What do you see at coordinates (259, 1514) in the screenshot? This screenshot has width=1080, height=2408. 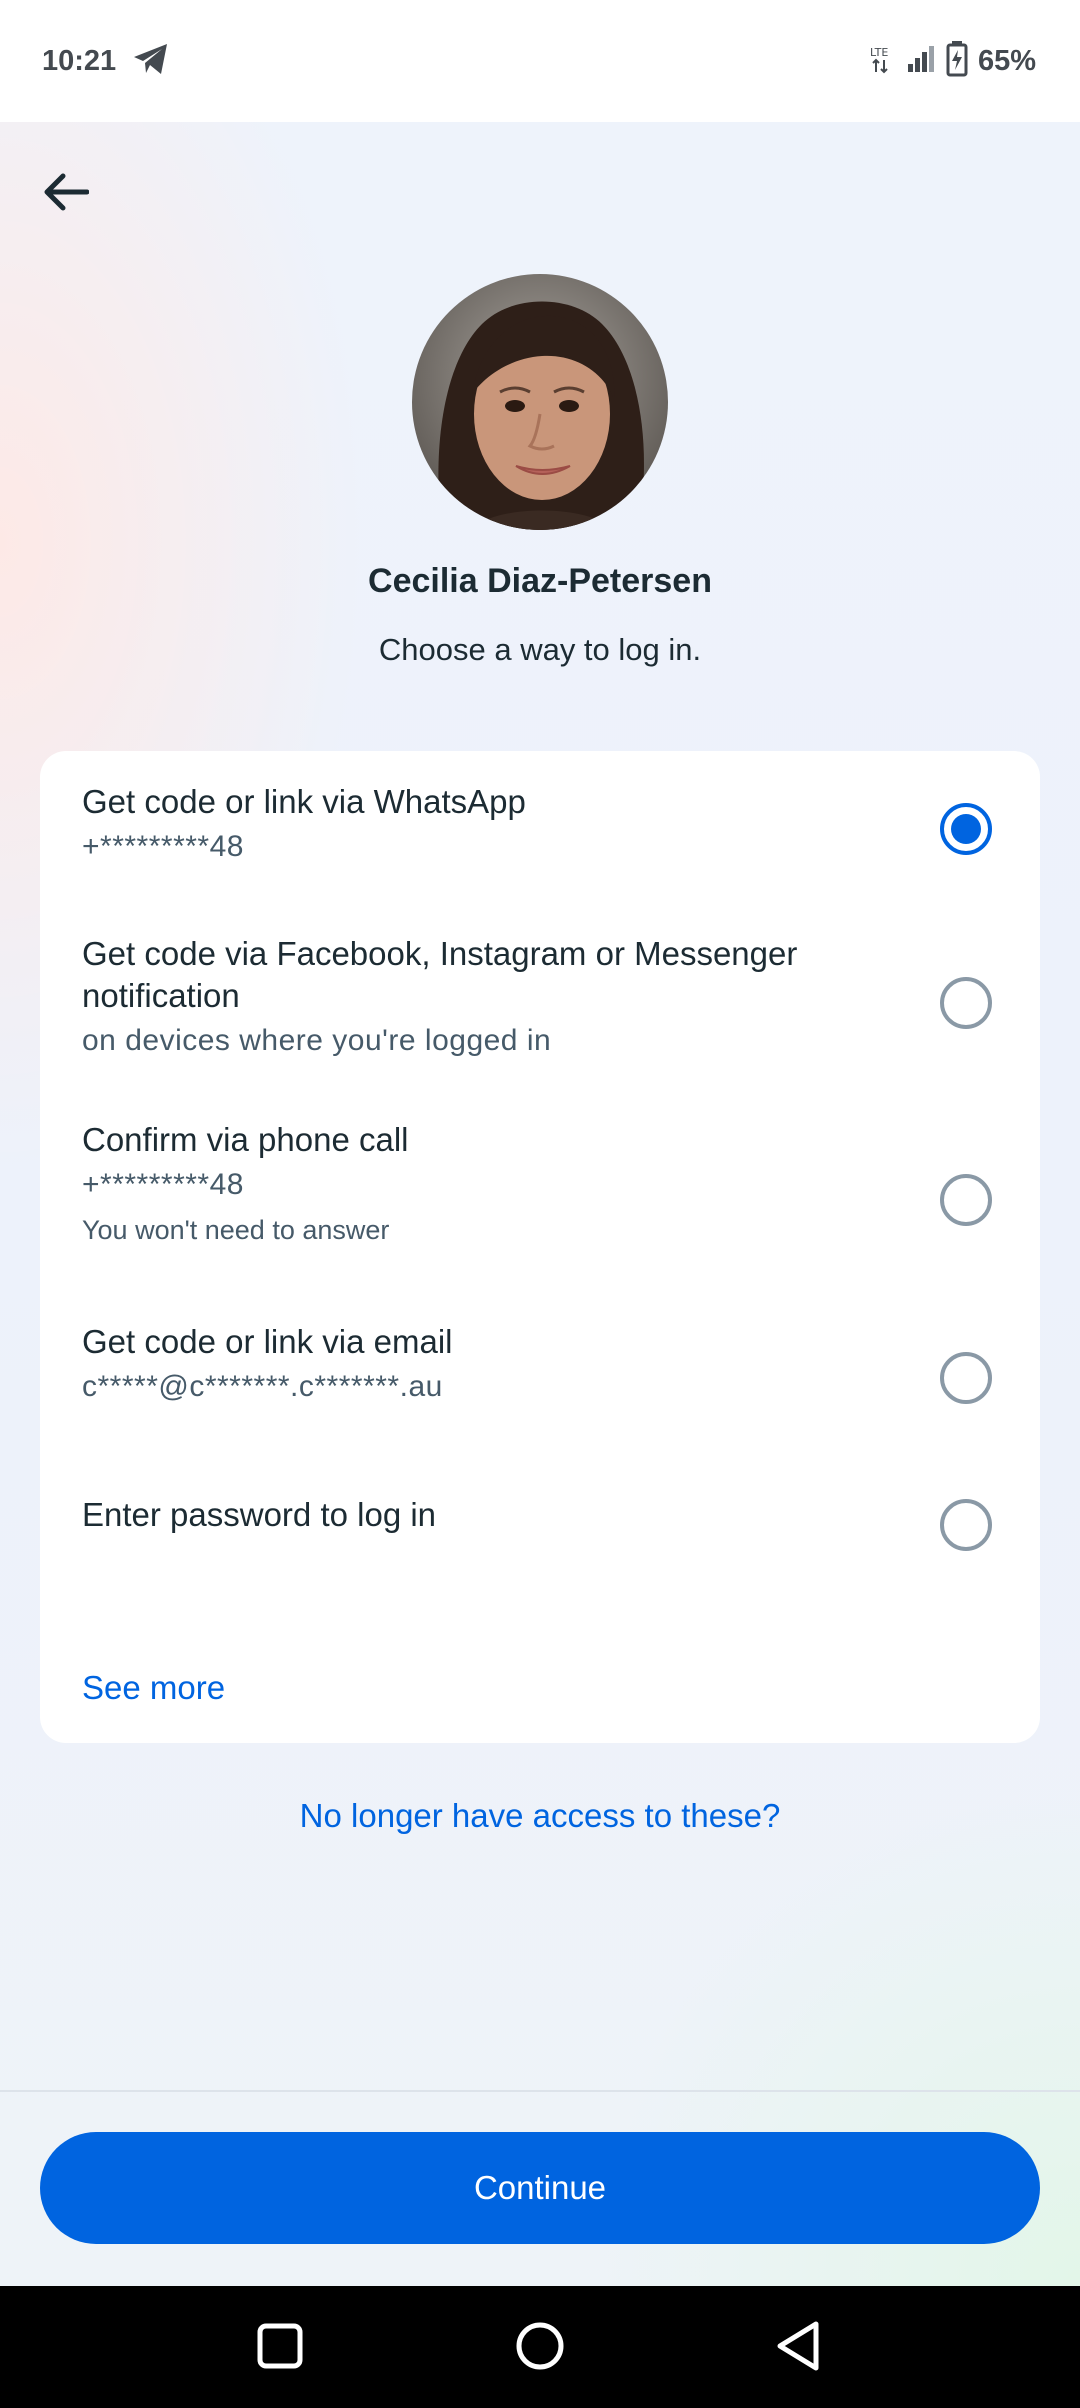 I see `option-title: Enter password to log in` at bounding box center [259, 1514].